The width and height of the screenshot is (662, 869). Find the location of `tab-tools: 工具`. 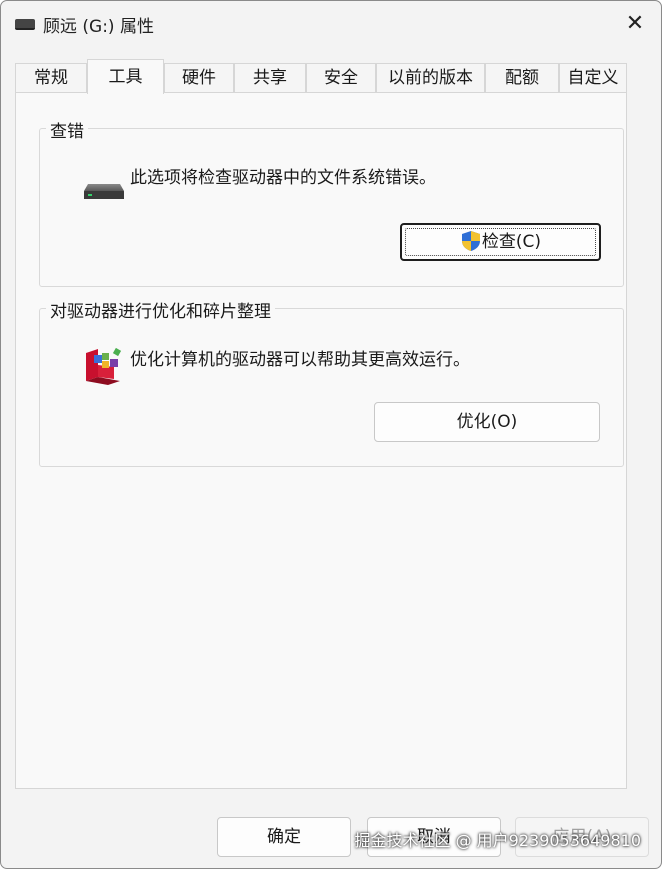

tab-tools: 工具 is located at coordinates (125, 76).